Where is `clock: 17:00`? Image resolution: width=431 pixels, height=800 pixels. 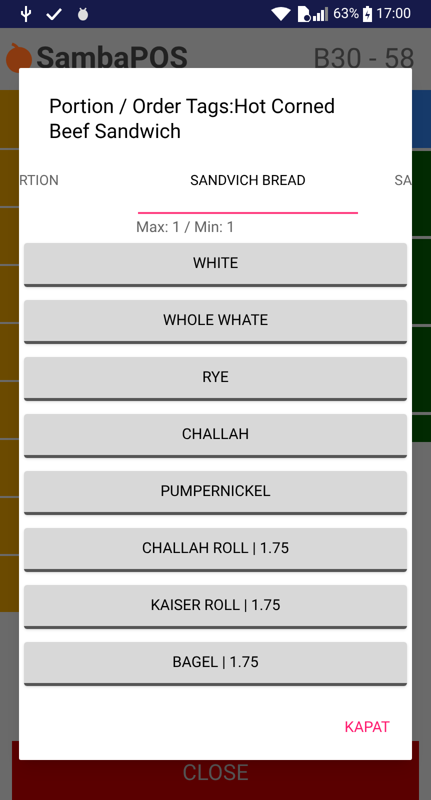 clock: 17:00 is located at coordinates (393, 14).